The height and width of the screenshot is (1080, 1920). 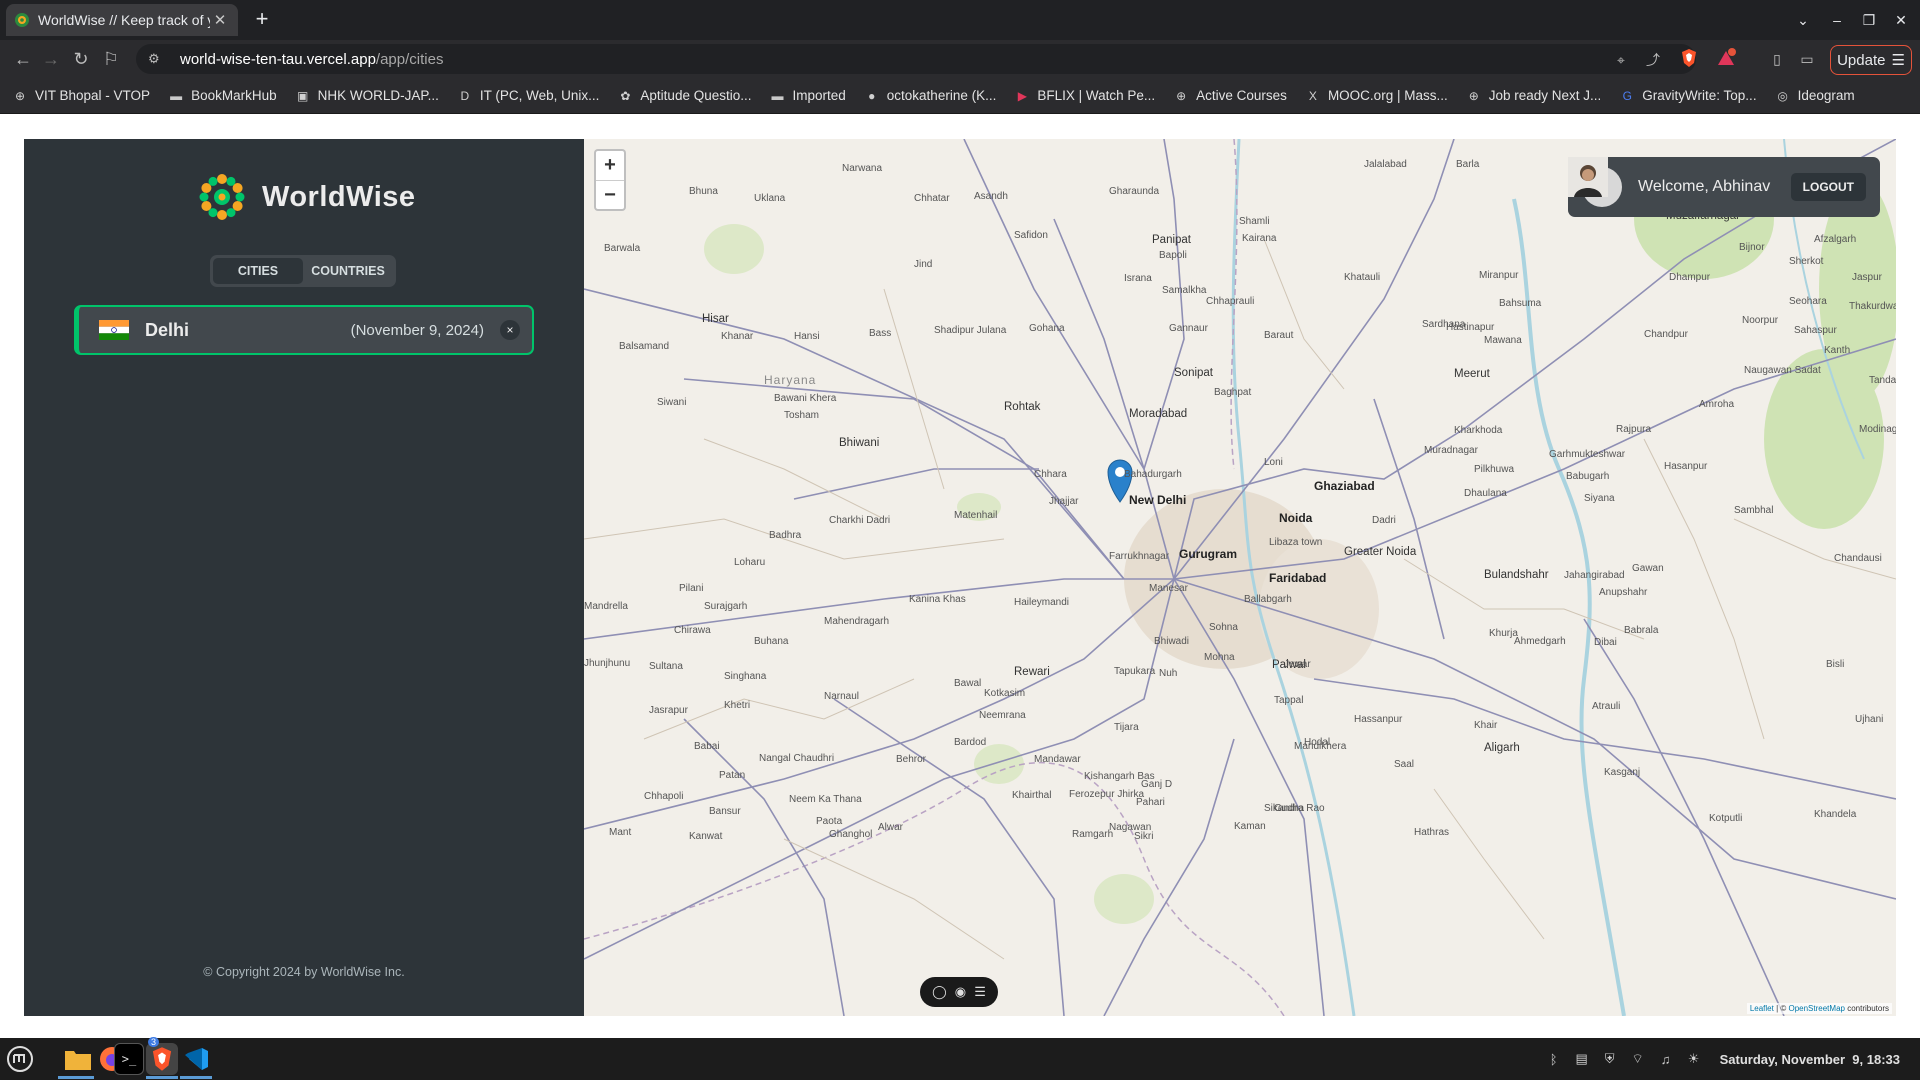 What do you see at coordinates (1828, 187) in the screenshot?
I see `logout-button: Logout` at bounding box center [1828, 187].